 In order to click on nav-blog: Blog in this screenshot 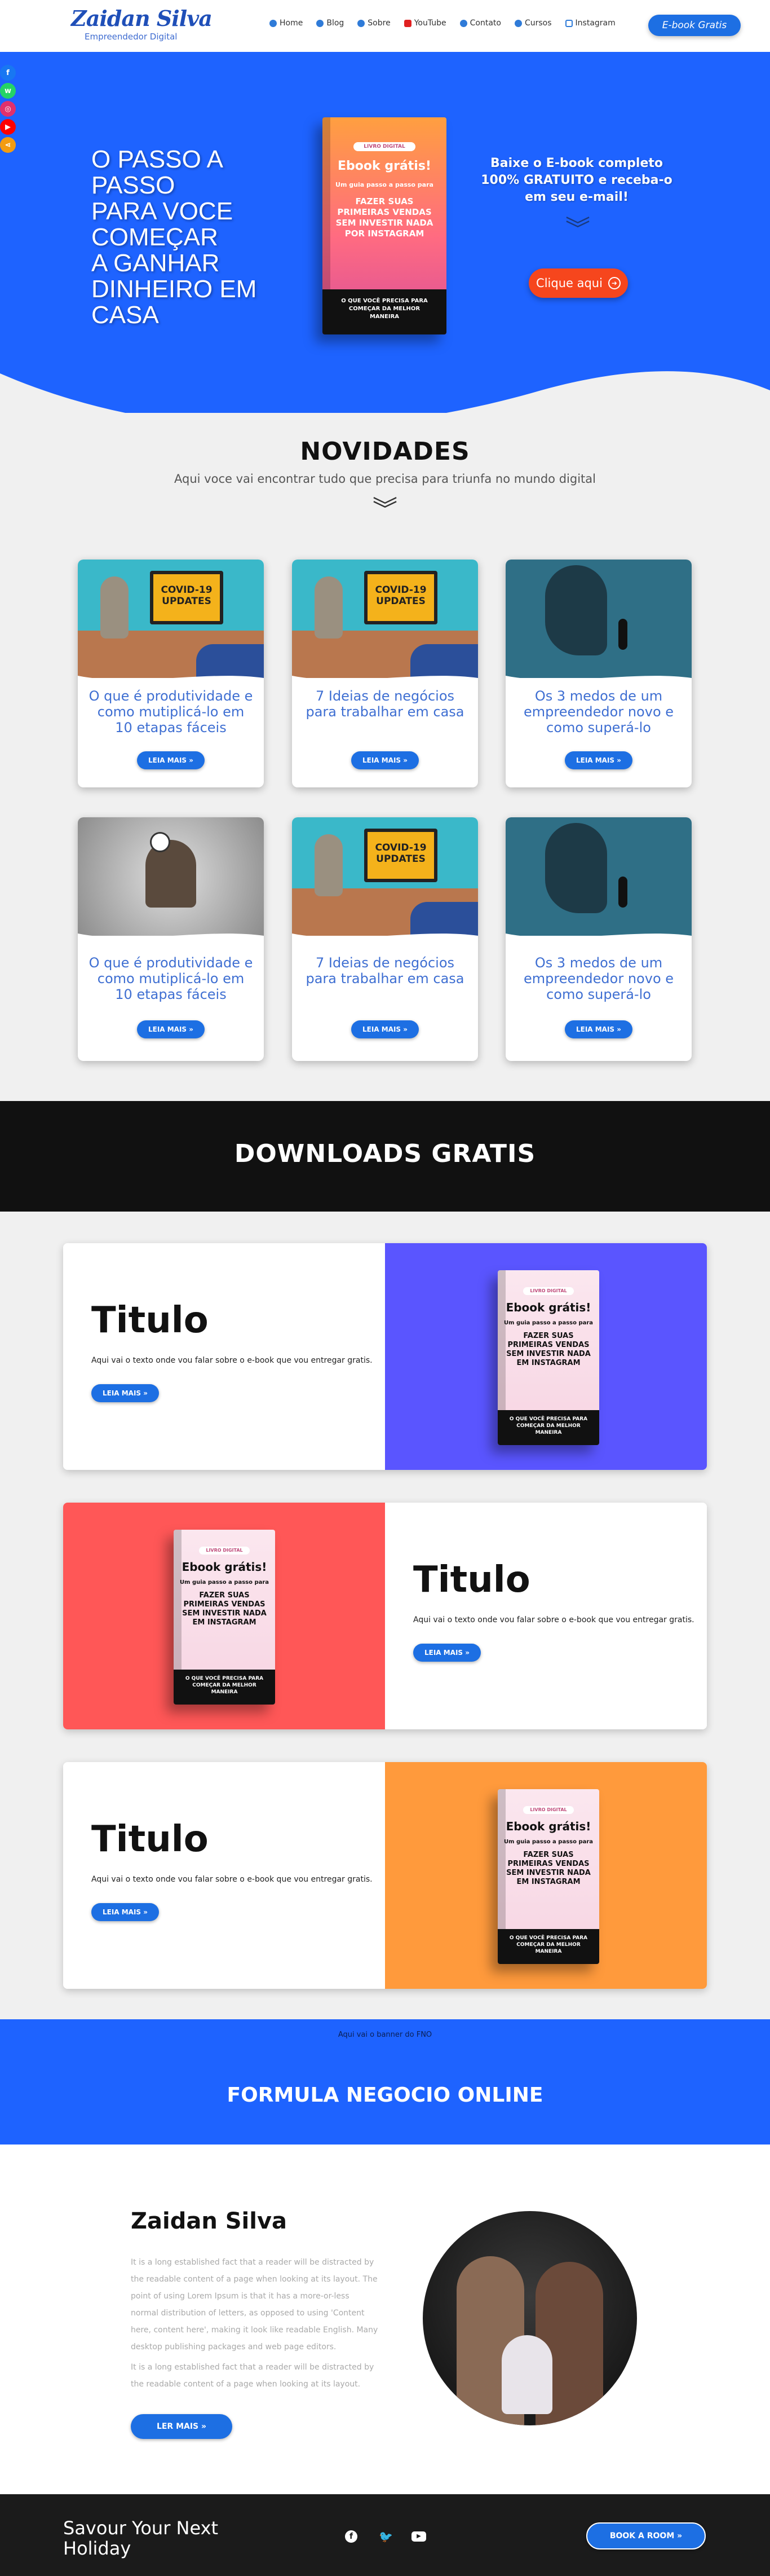, I will do `click(330, 23)`.